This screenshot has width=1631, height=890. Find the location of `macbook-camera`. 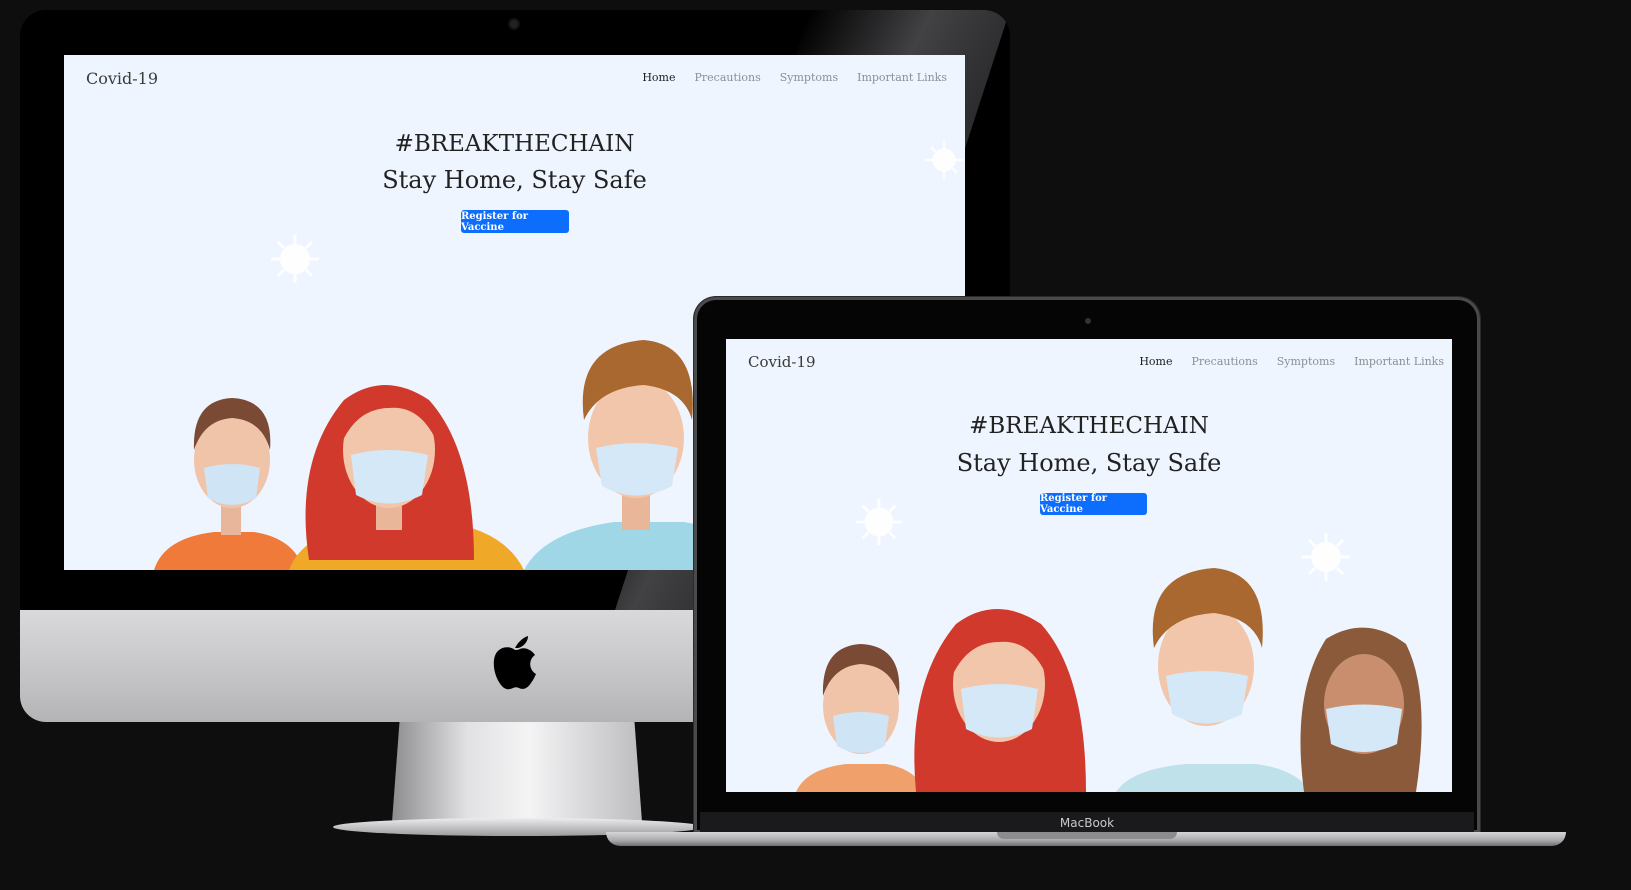

macbook-camera is located at coordinates (1088, 321).